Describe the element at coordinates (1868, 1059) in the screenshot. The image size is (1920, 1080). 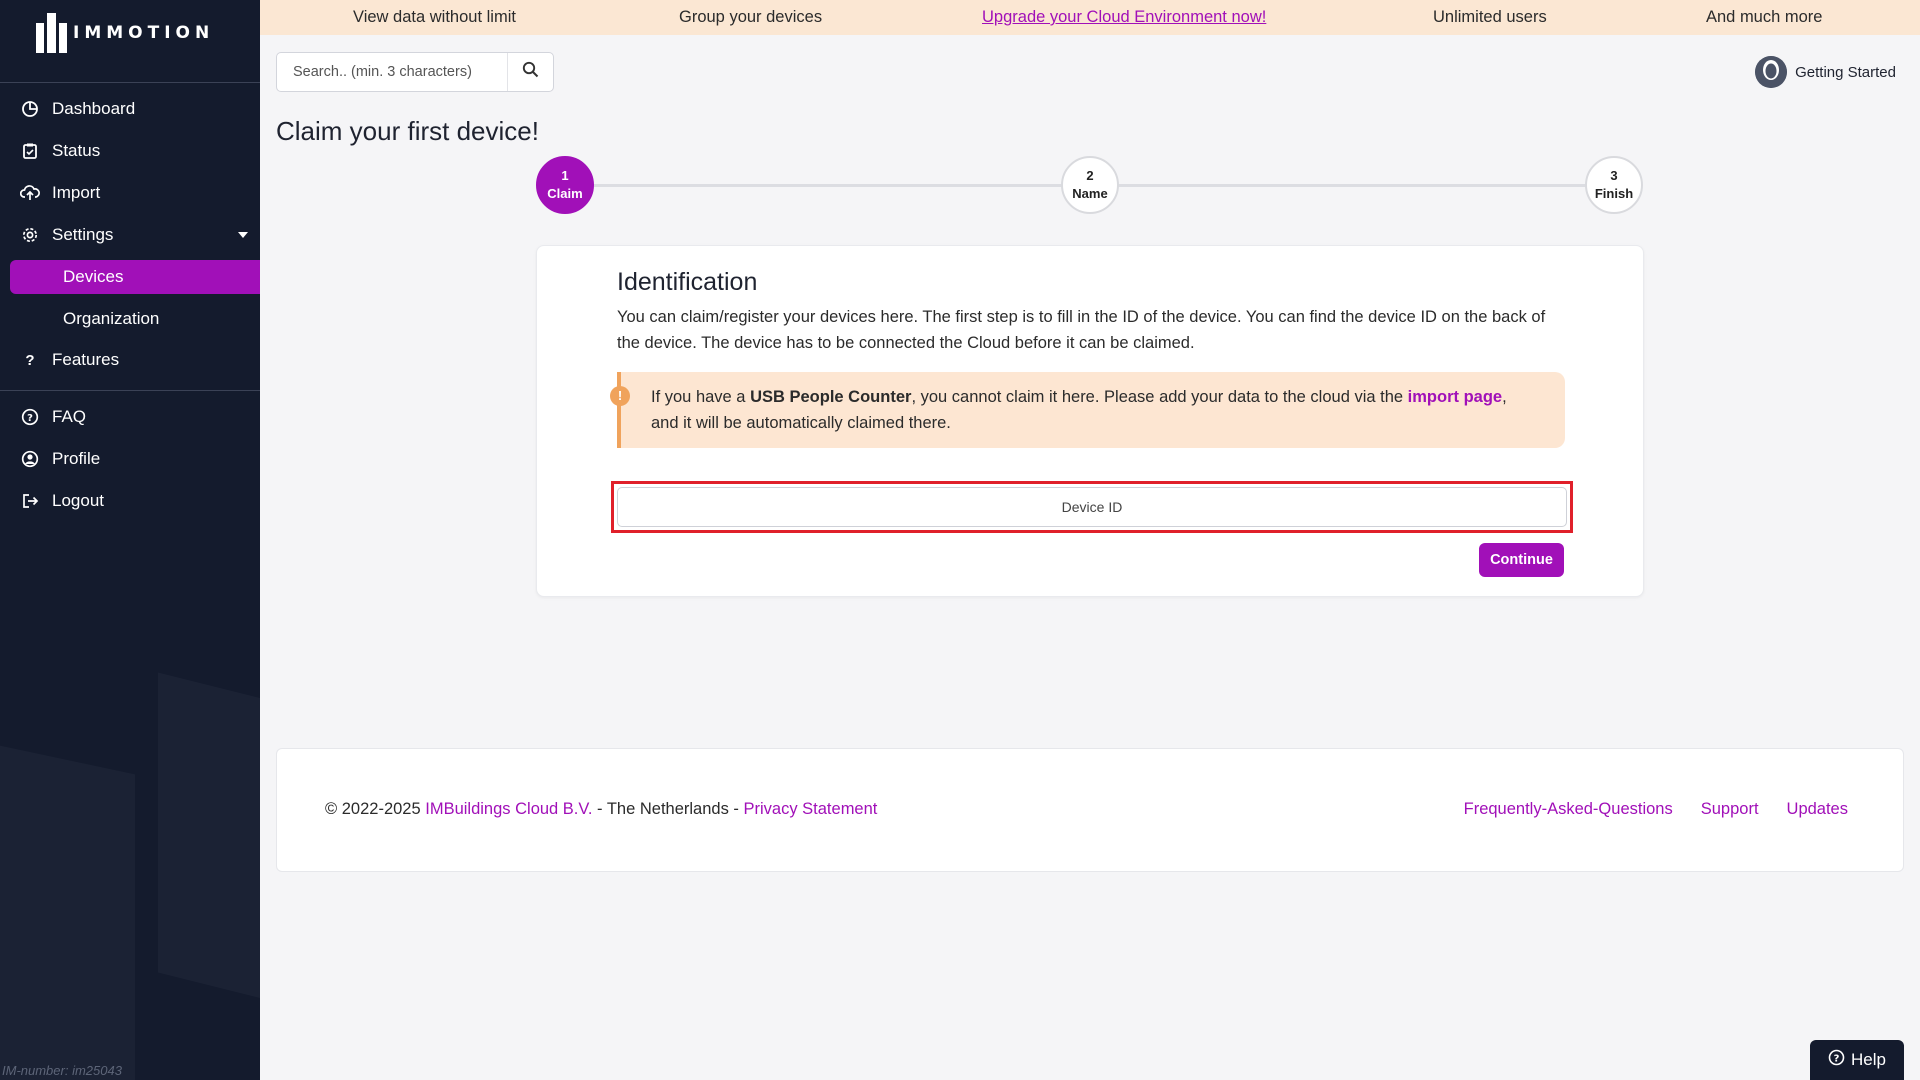
I see `help-label: Help` at that location.